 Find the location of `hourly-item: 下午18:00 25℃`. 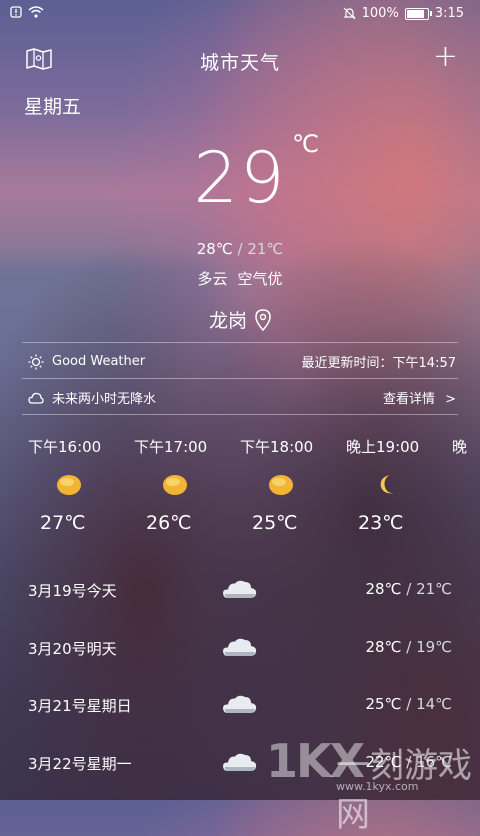

hourly-item: 下午18:00 25℃ is located at coordinates (295, 485).